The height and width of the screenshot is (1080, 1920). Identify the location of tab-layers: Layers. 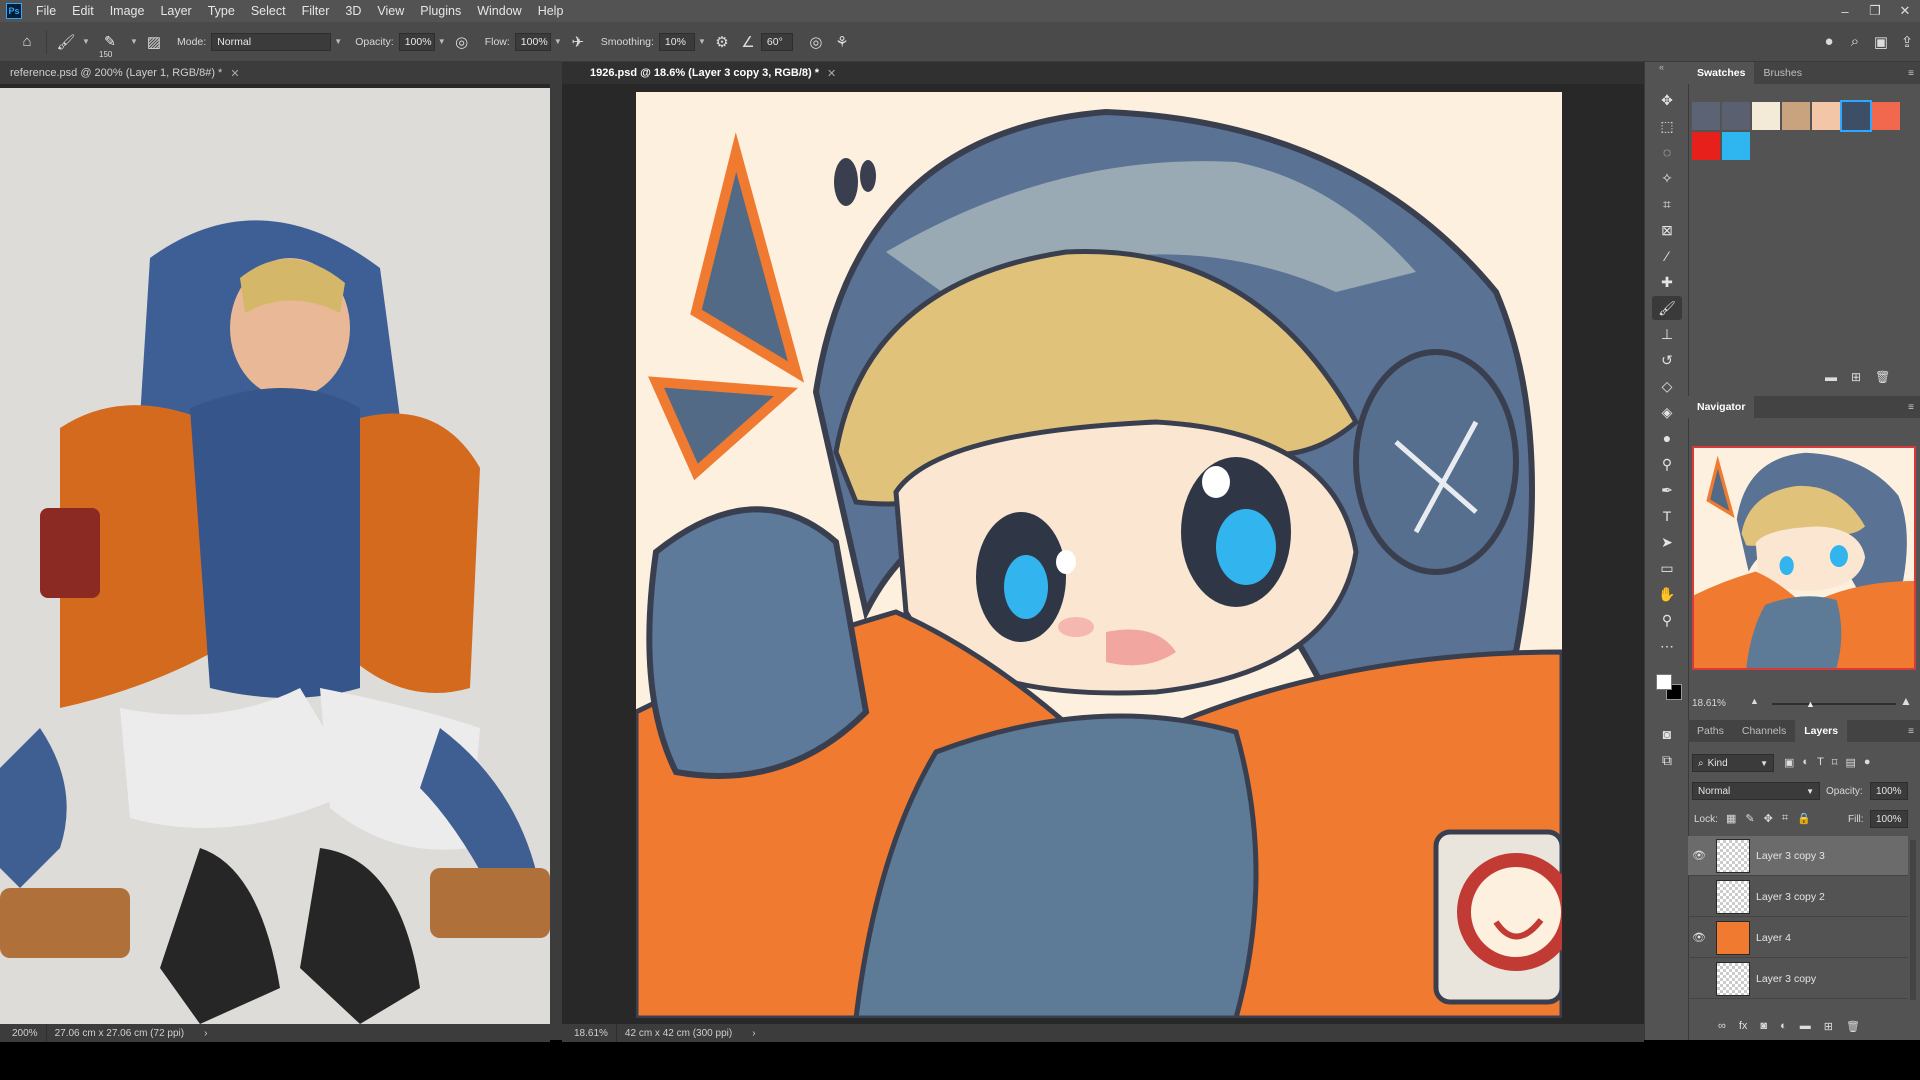
(1821, 731).